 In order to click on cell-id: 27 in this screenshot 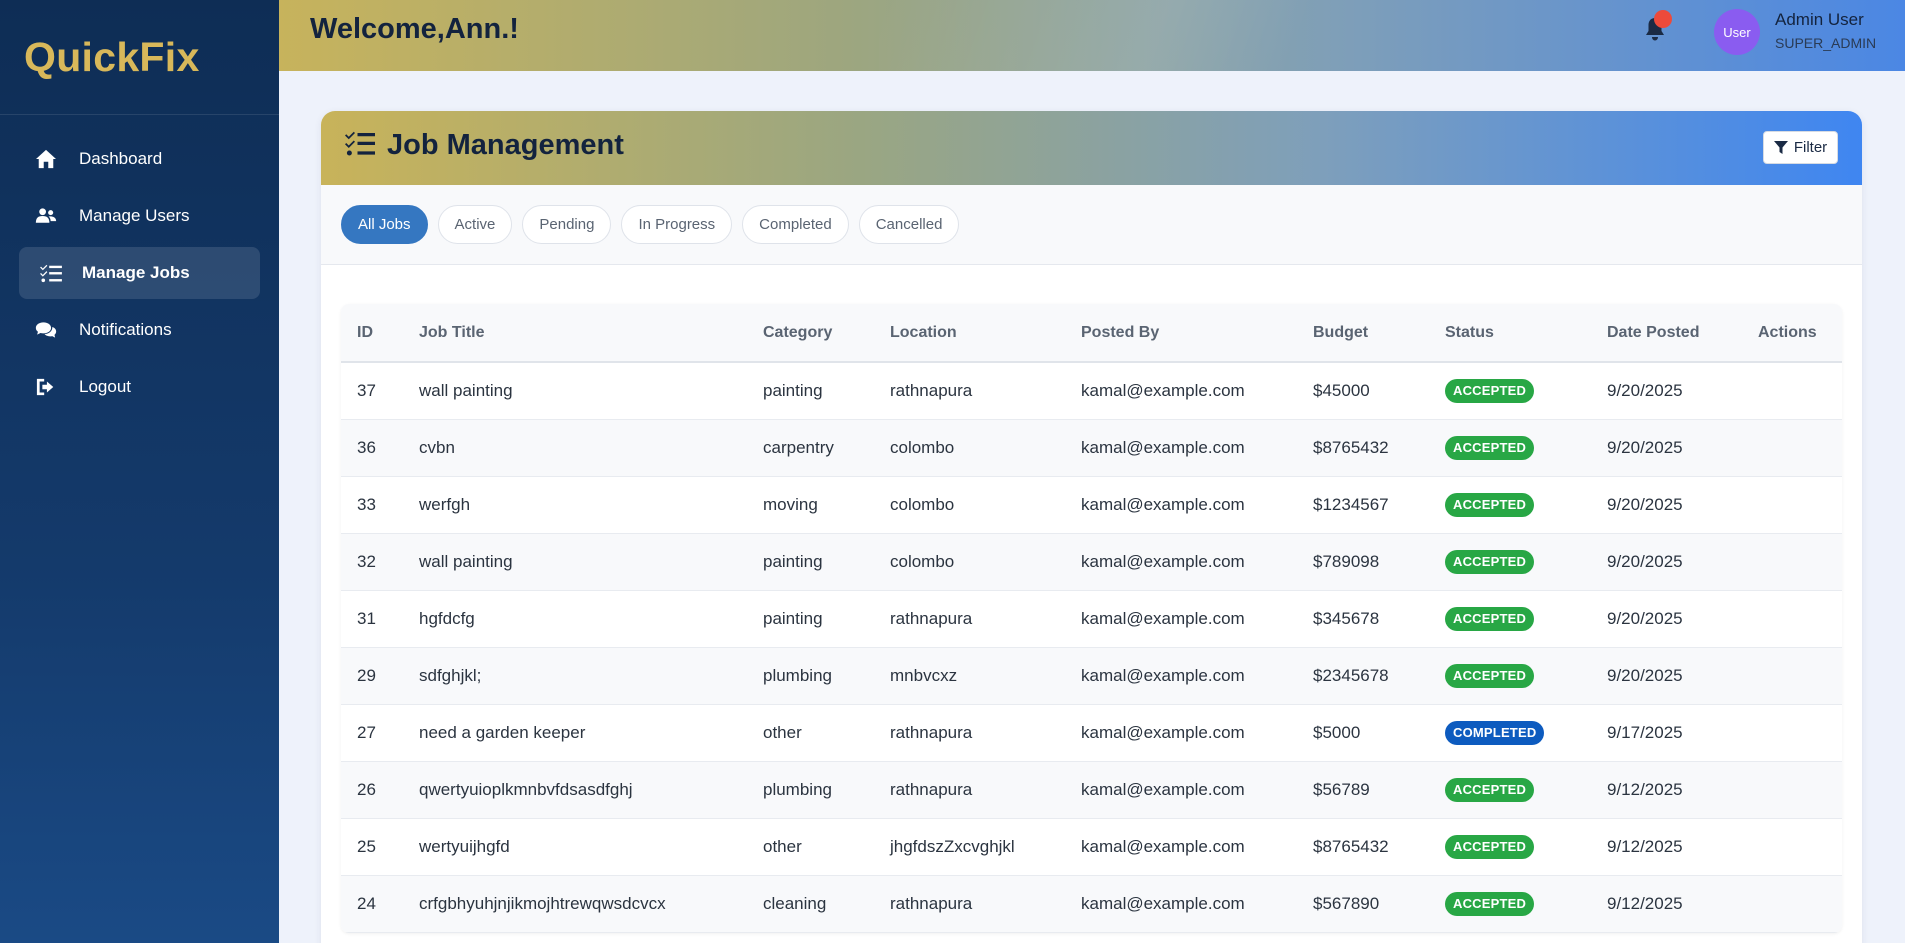, I will do `click(366, 732)`.